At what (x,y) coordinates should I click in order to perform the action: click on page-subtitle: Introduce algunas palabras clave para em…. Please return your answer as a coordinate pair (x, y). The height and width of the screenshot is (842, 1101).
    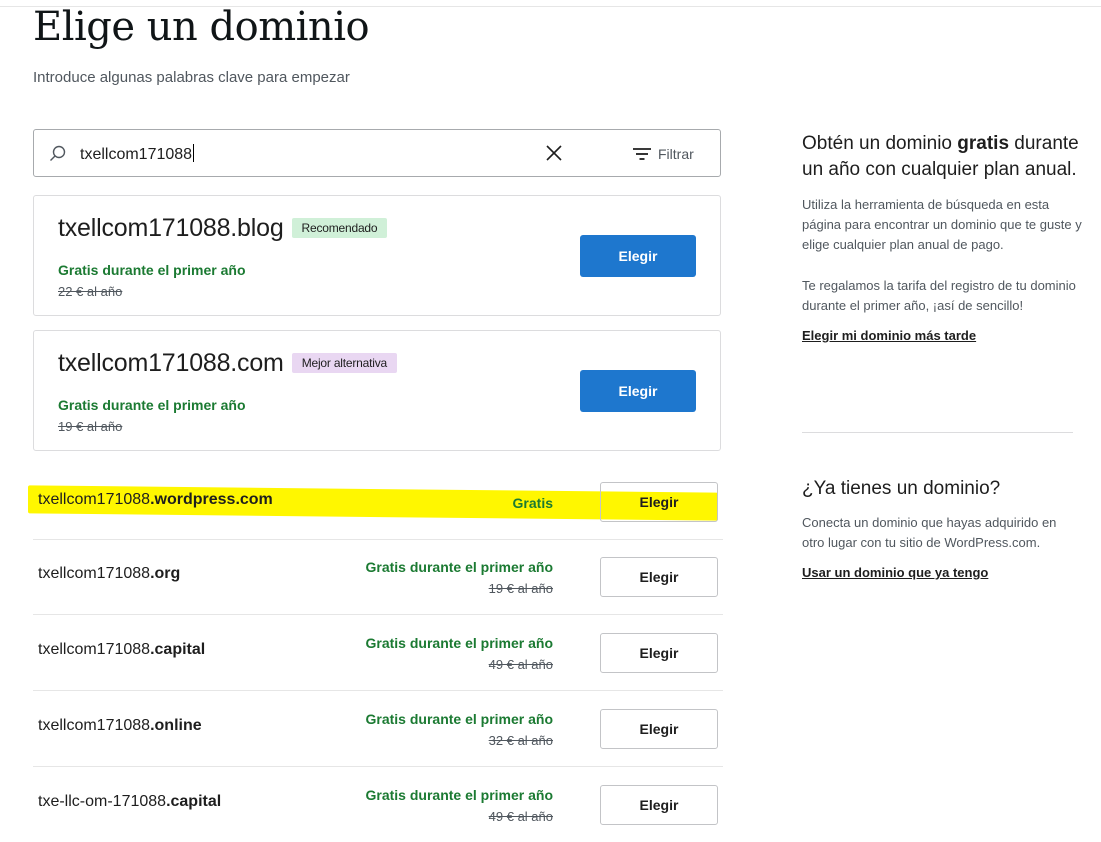
    Looking at the image, I should click on (191, 77).